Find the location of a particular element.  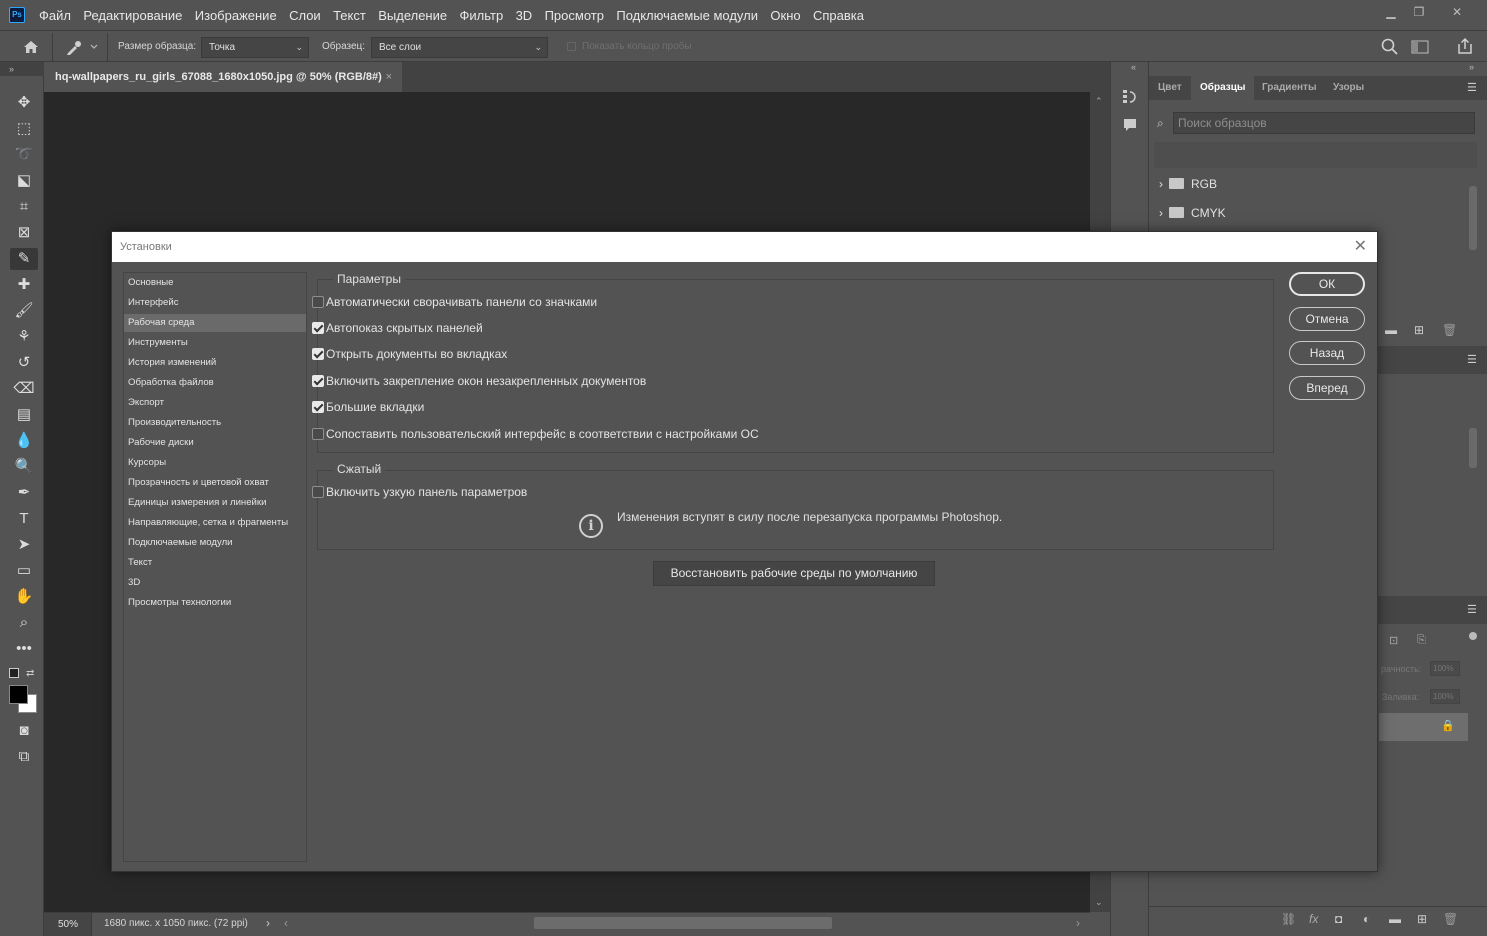

option-large-tabs: Большие вкладки is located at coordinates (368, 407).